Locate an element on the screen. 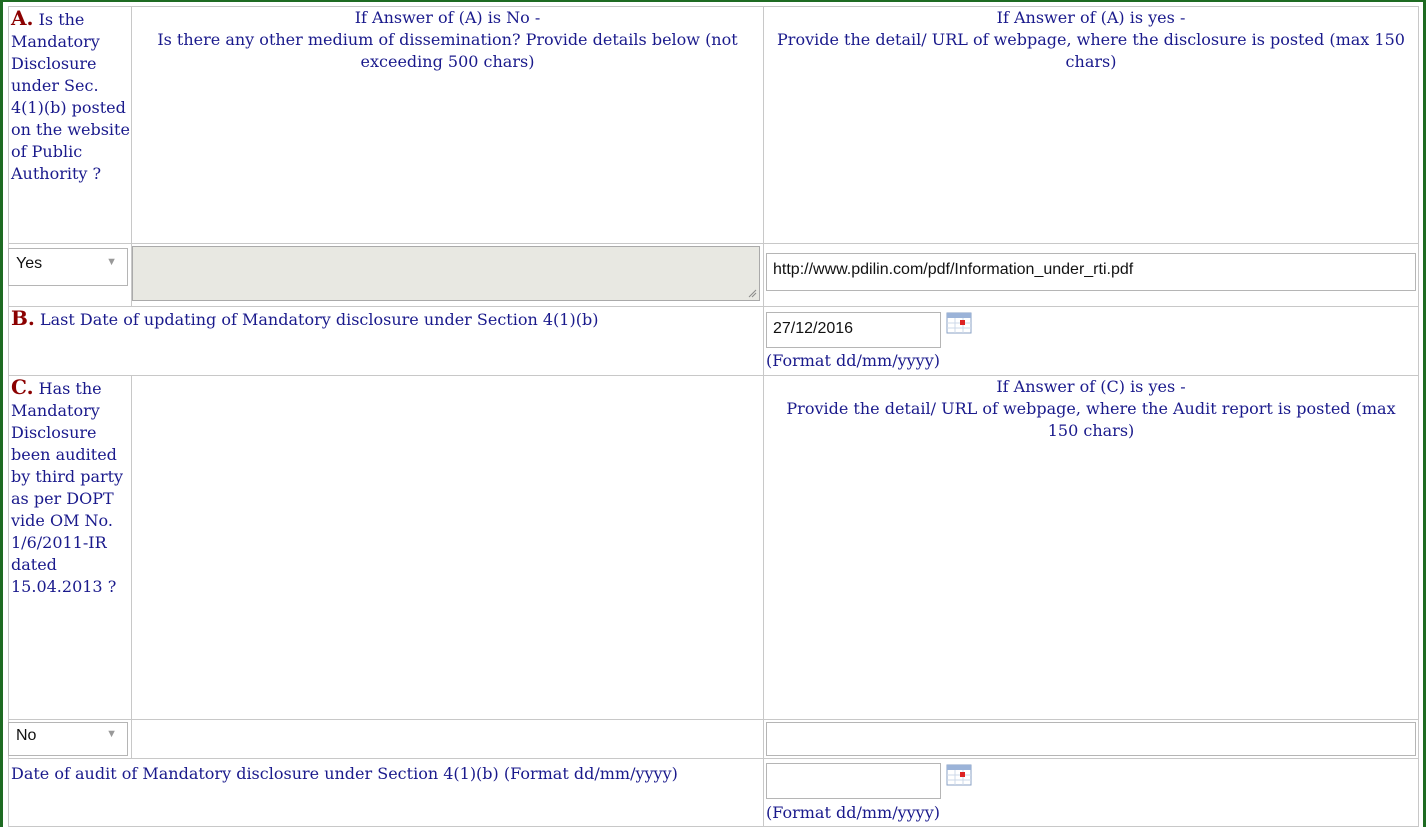  section-b-format-hint: (Format dd/mm/yyyy) is located at coordinates (853, 360).